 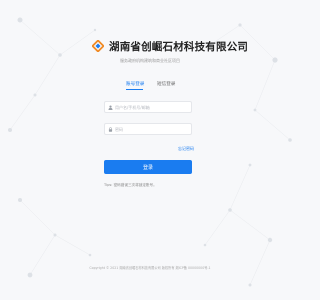 I want to click on company-name: 湖南省创崛石材科技有限公司, so click(x=179, y=46).